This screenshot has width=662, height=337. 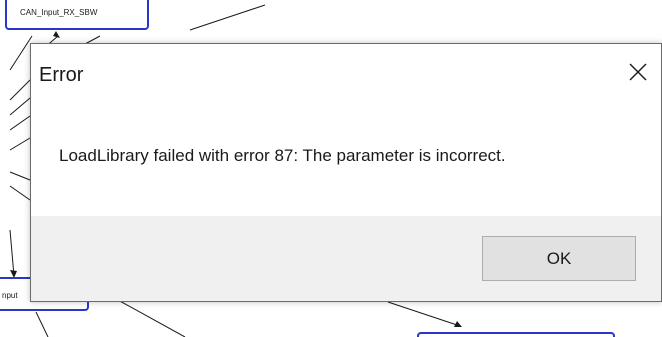 I want to click on close-icon, so click(x=638, y=72).